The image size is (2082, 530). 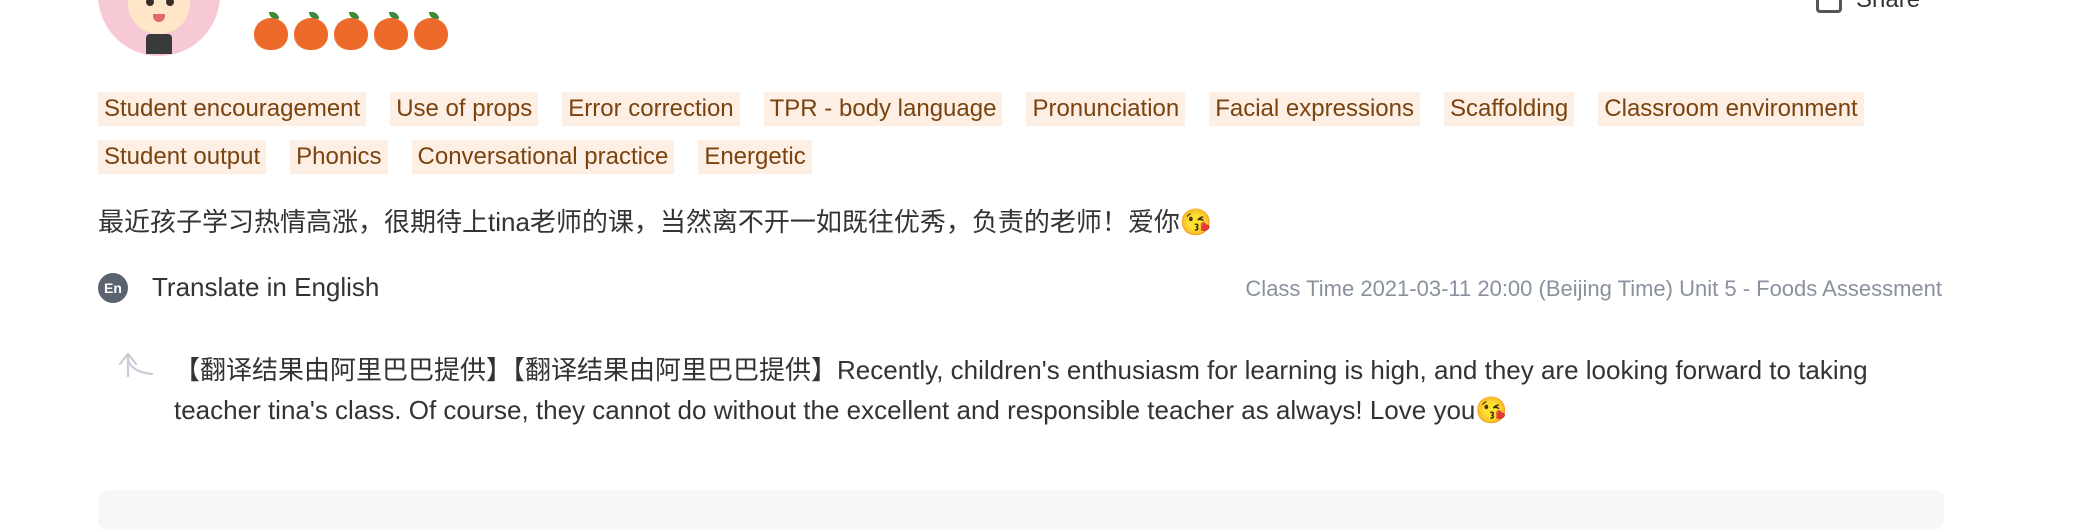 What do you see at coordinates (755, 157) in the screenshot?
I see `tag: Energetic` at bounding box center [755, 157].